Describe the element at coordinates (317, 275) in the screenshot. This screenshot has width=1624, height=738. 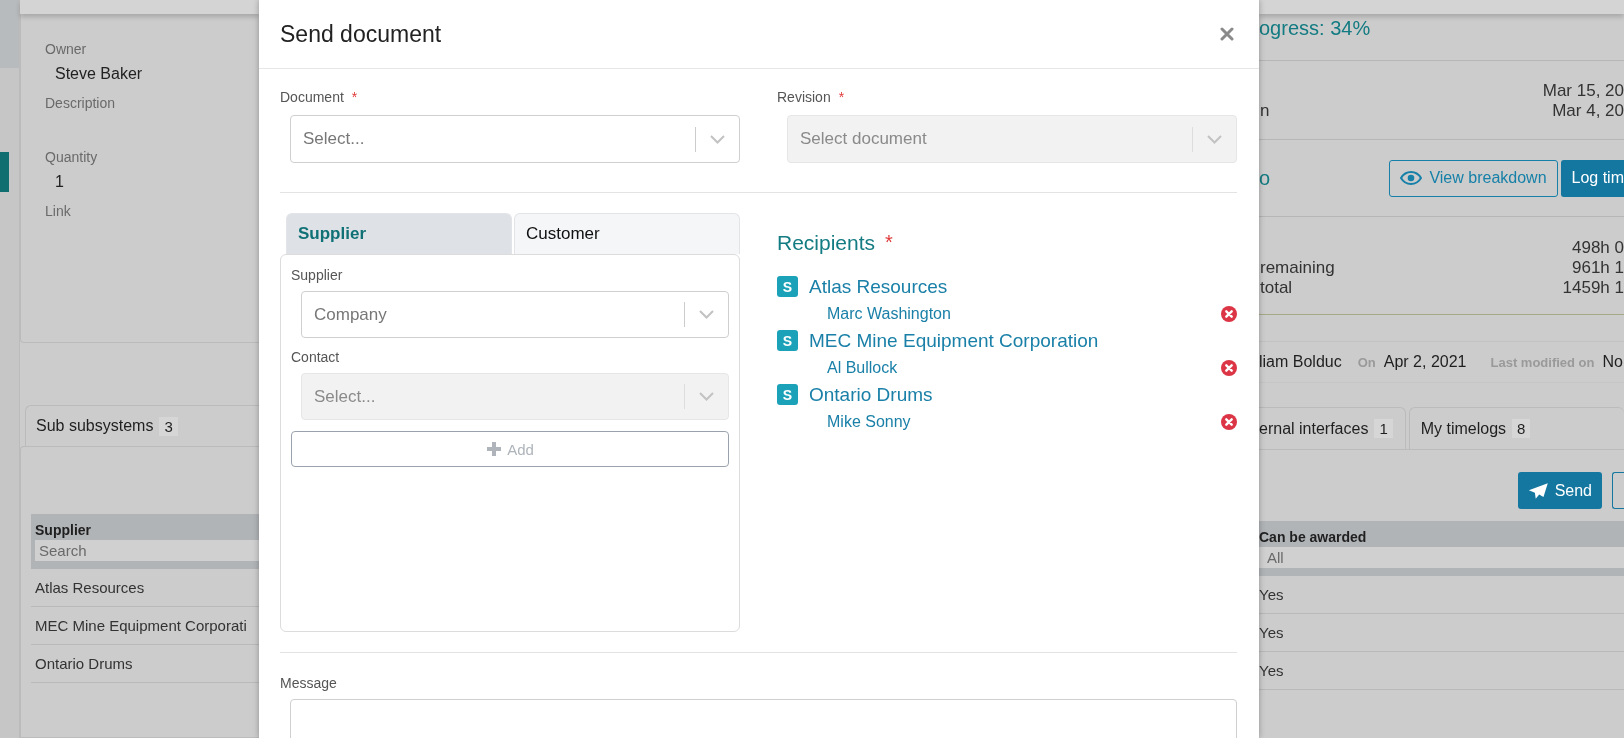
I see `field-label: Supplier` at that location.